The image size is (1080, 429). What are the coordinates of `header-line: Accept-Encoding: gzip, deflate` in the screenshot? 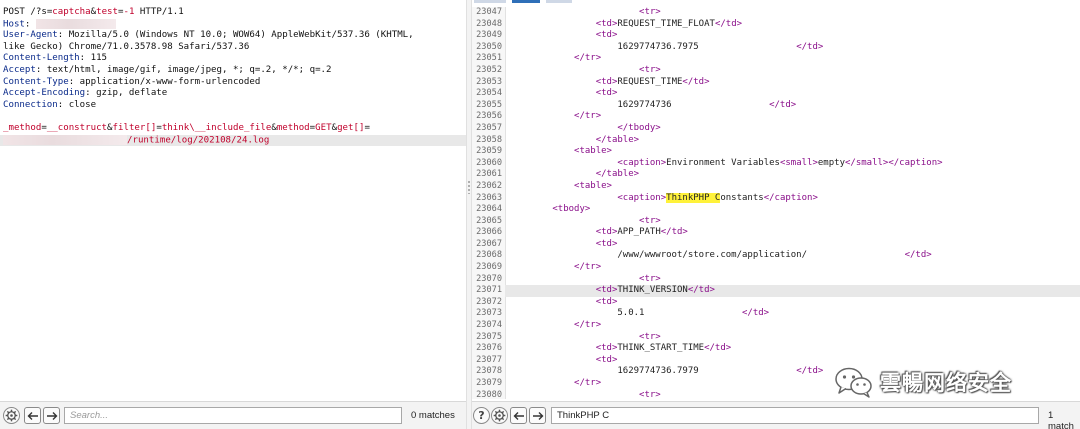 It's located at (85, 93).